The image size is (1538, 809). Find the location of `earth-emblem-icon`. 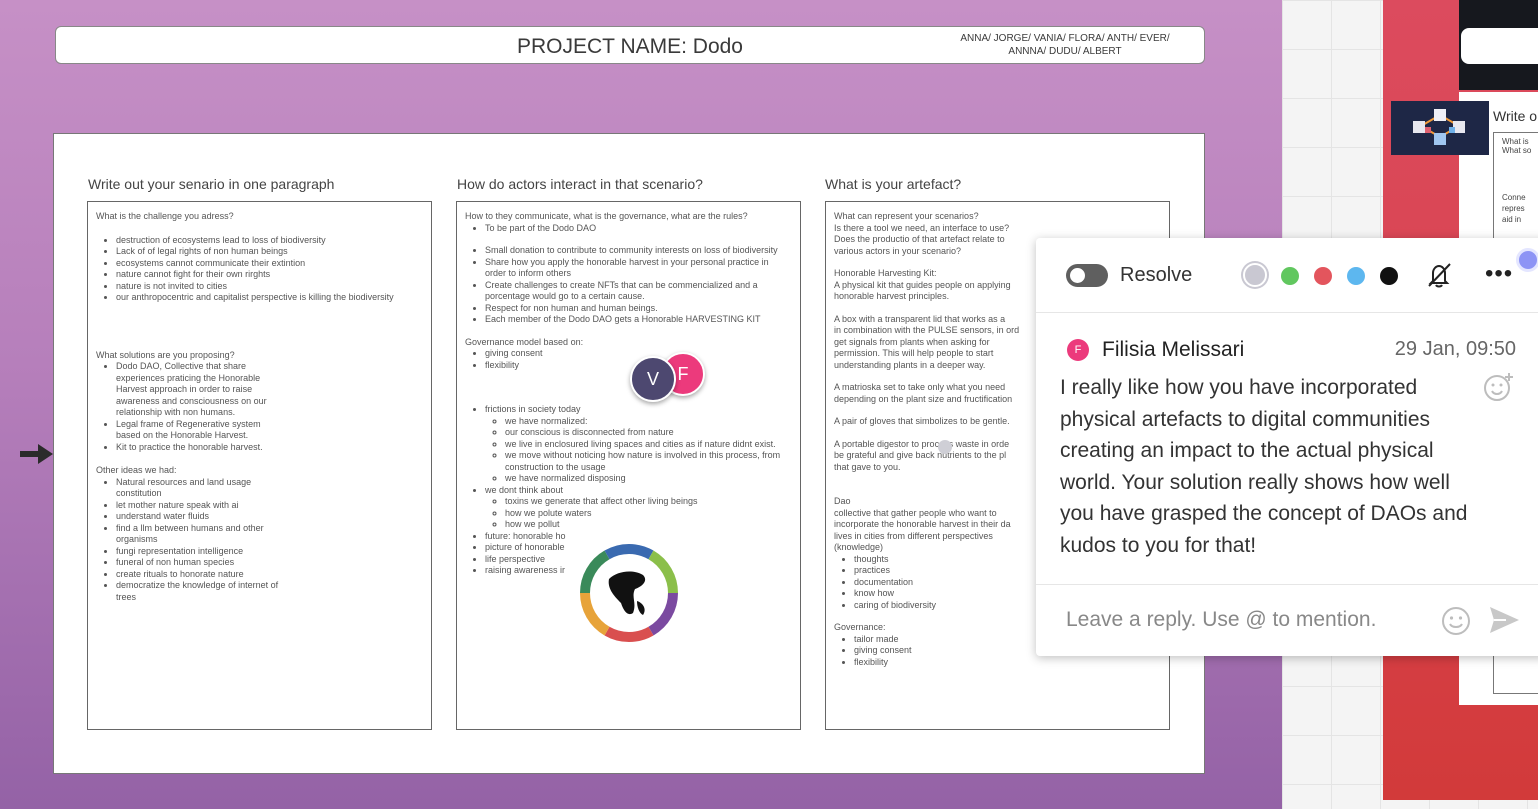

earth-emblem-icon is located at coordinates (629, 593).